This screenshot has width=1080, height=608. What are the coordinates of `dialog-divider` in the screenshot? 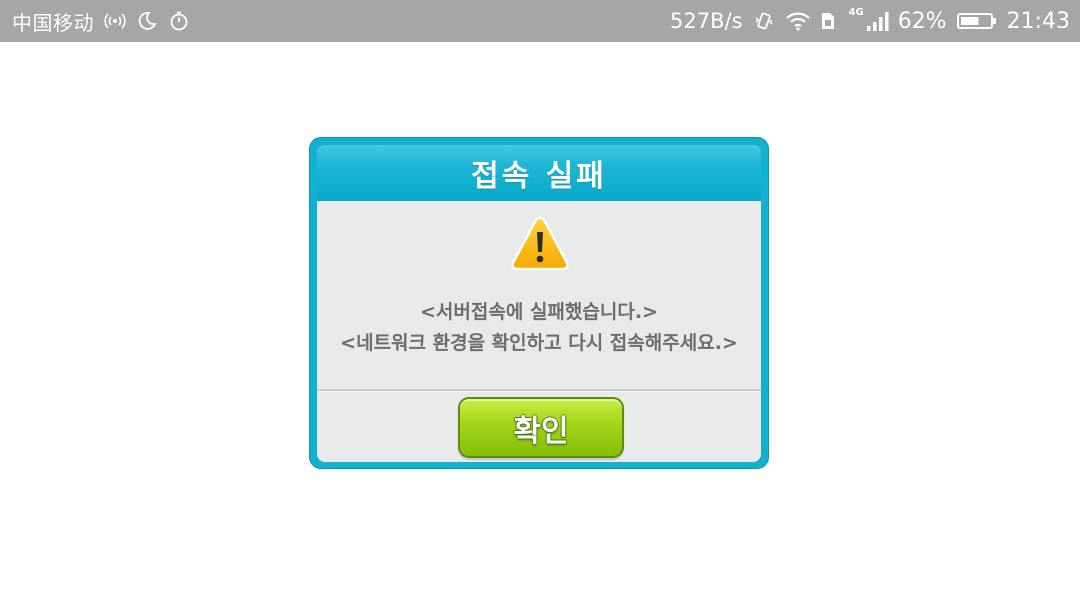 It's located at (539, 390).